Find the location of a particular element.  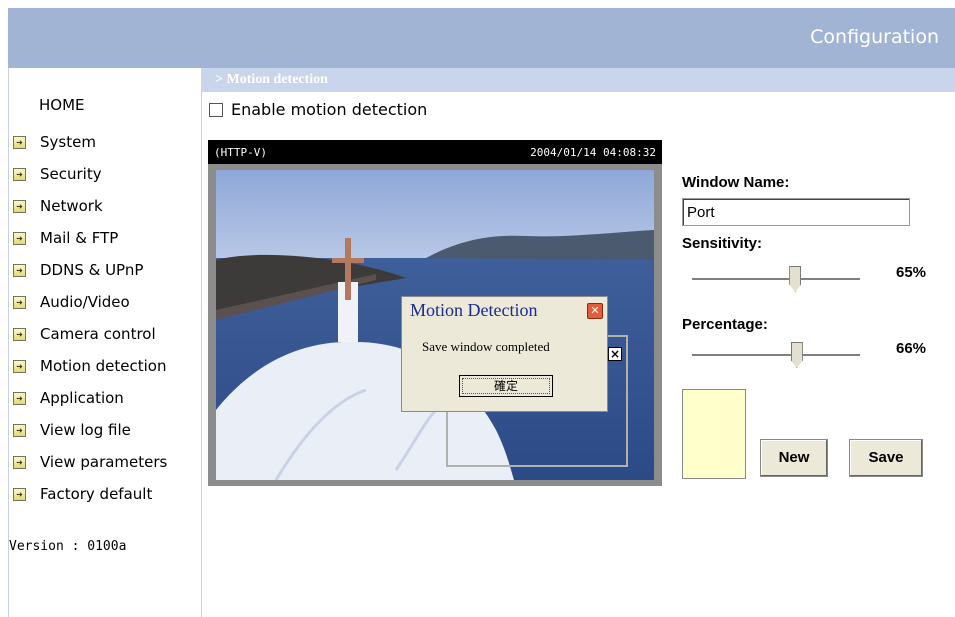

sidebar-item-label: Security is located at coordinates (71, 174).